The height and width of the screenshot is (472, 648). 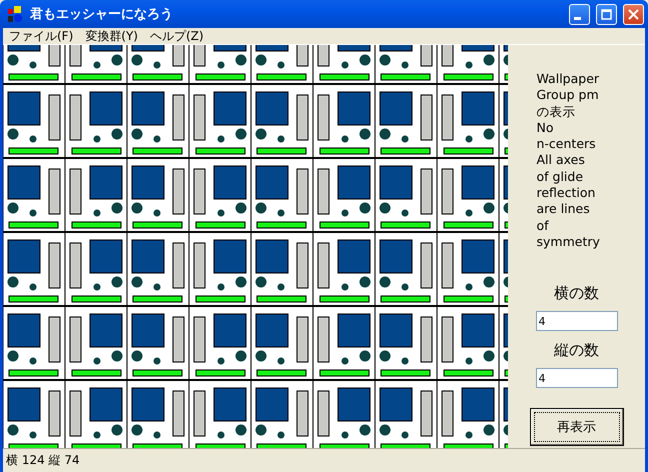 I want to click on menu-item: ヘルプ(Z), so click(x=177, y=36).